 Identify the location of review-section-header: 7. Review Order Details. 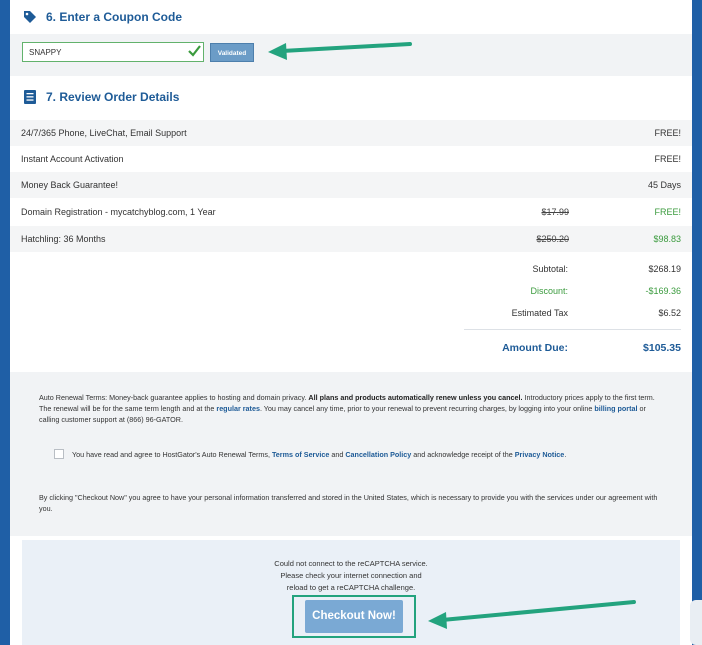
(351, 97).